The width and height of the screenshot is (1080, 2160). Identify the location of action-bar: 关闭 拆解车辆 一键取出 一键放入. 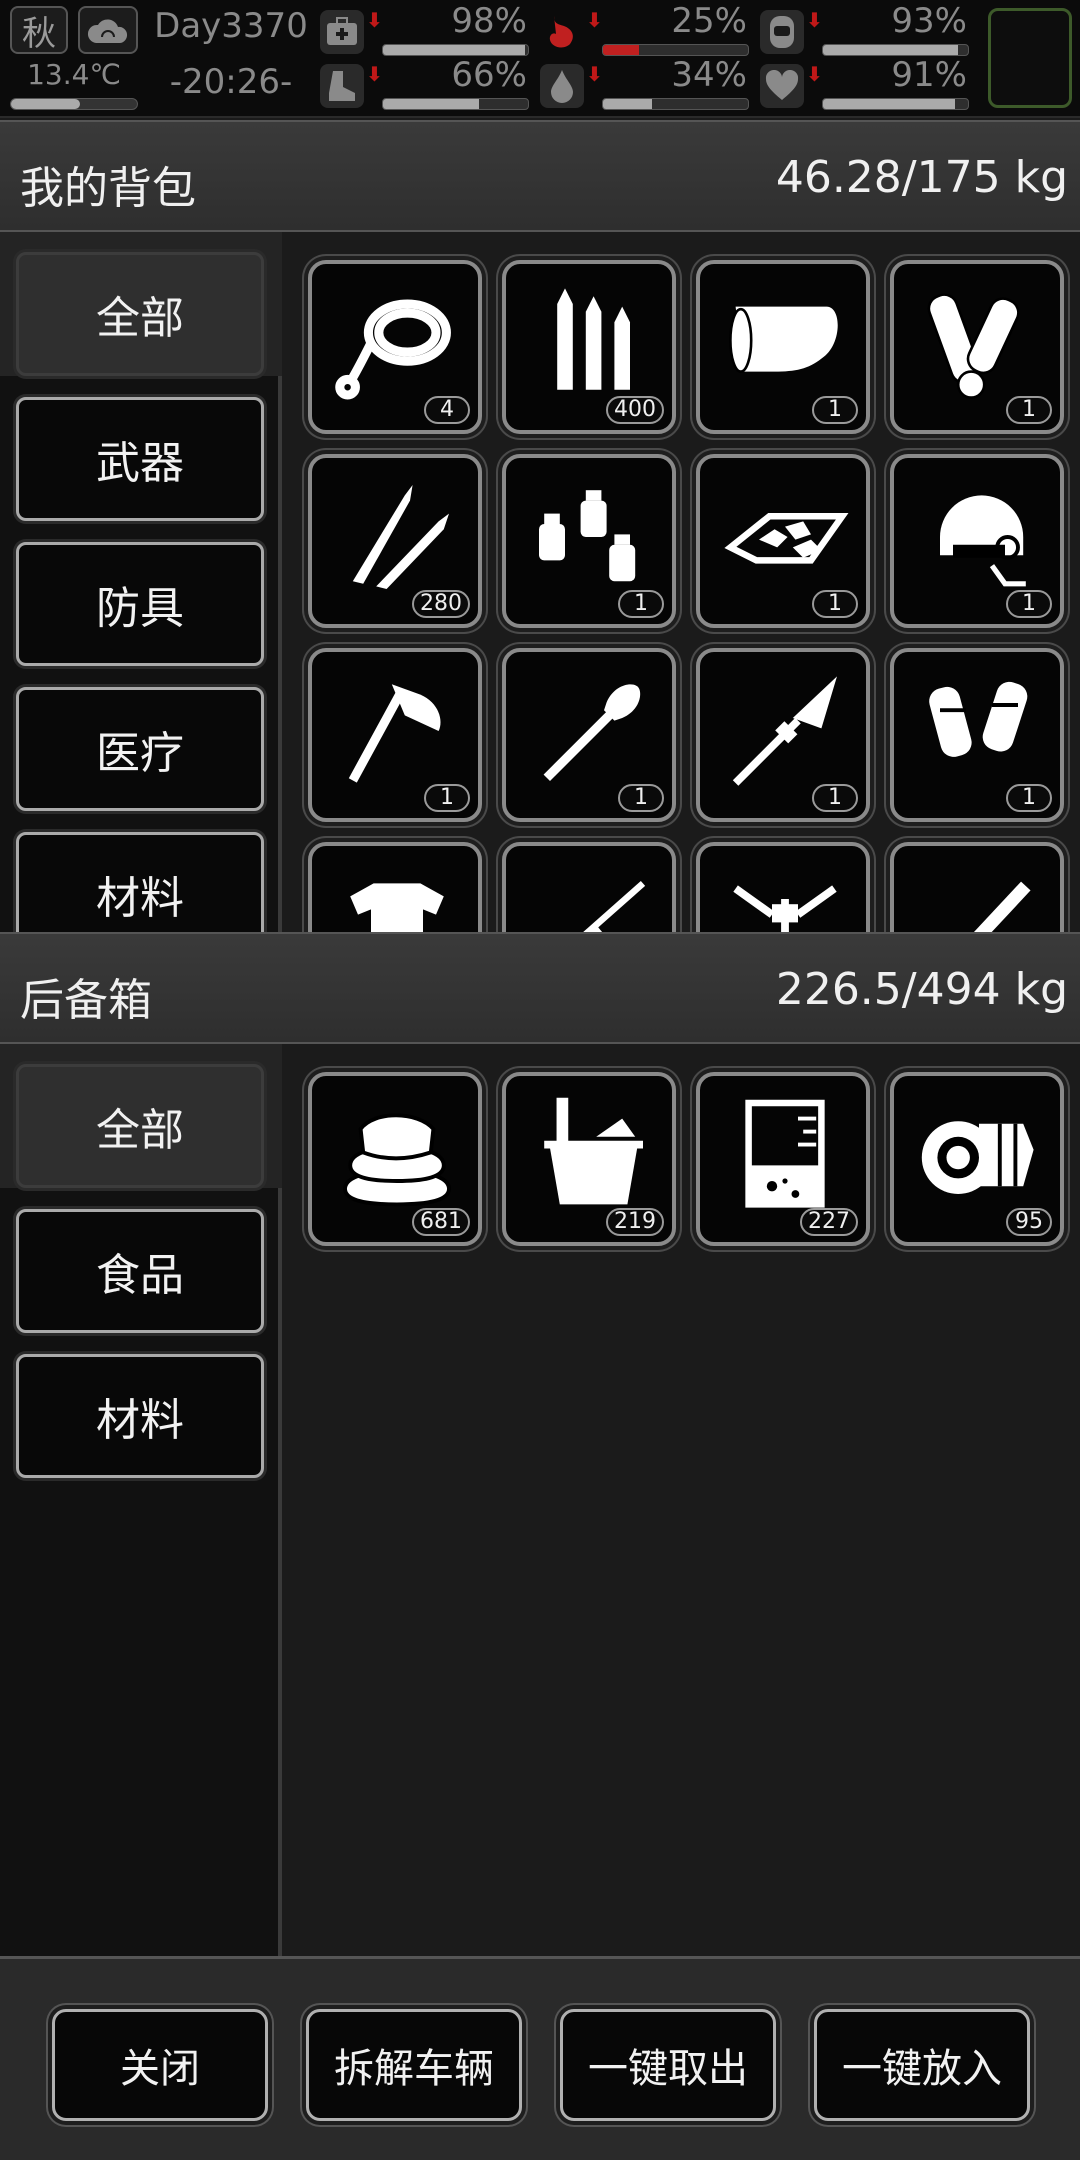
(540, 2058).